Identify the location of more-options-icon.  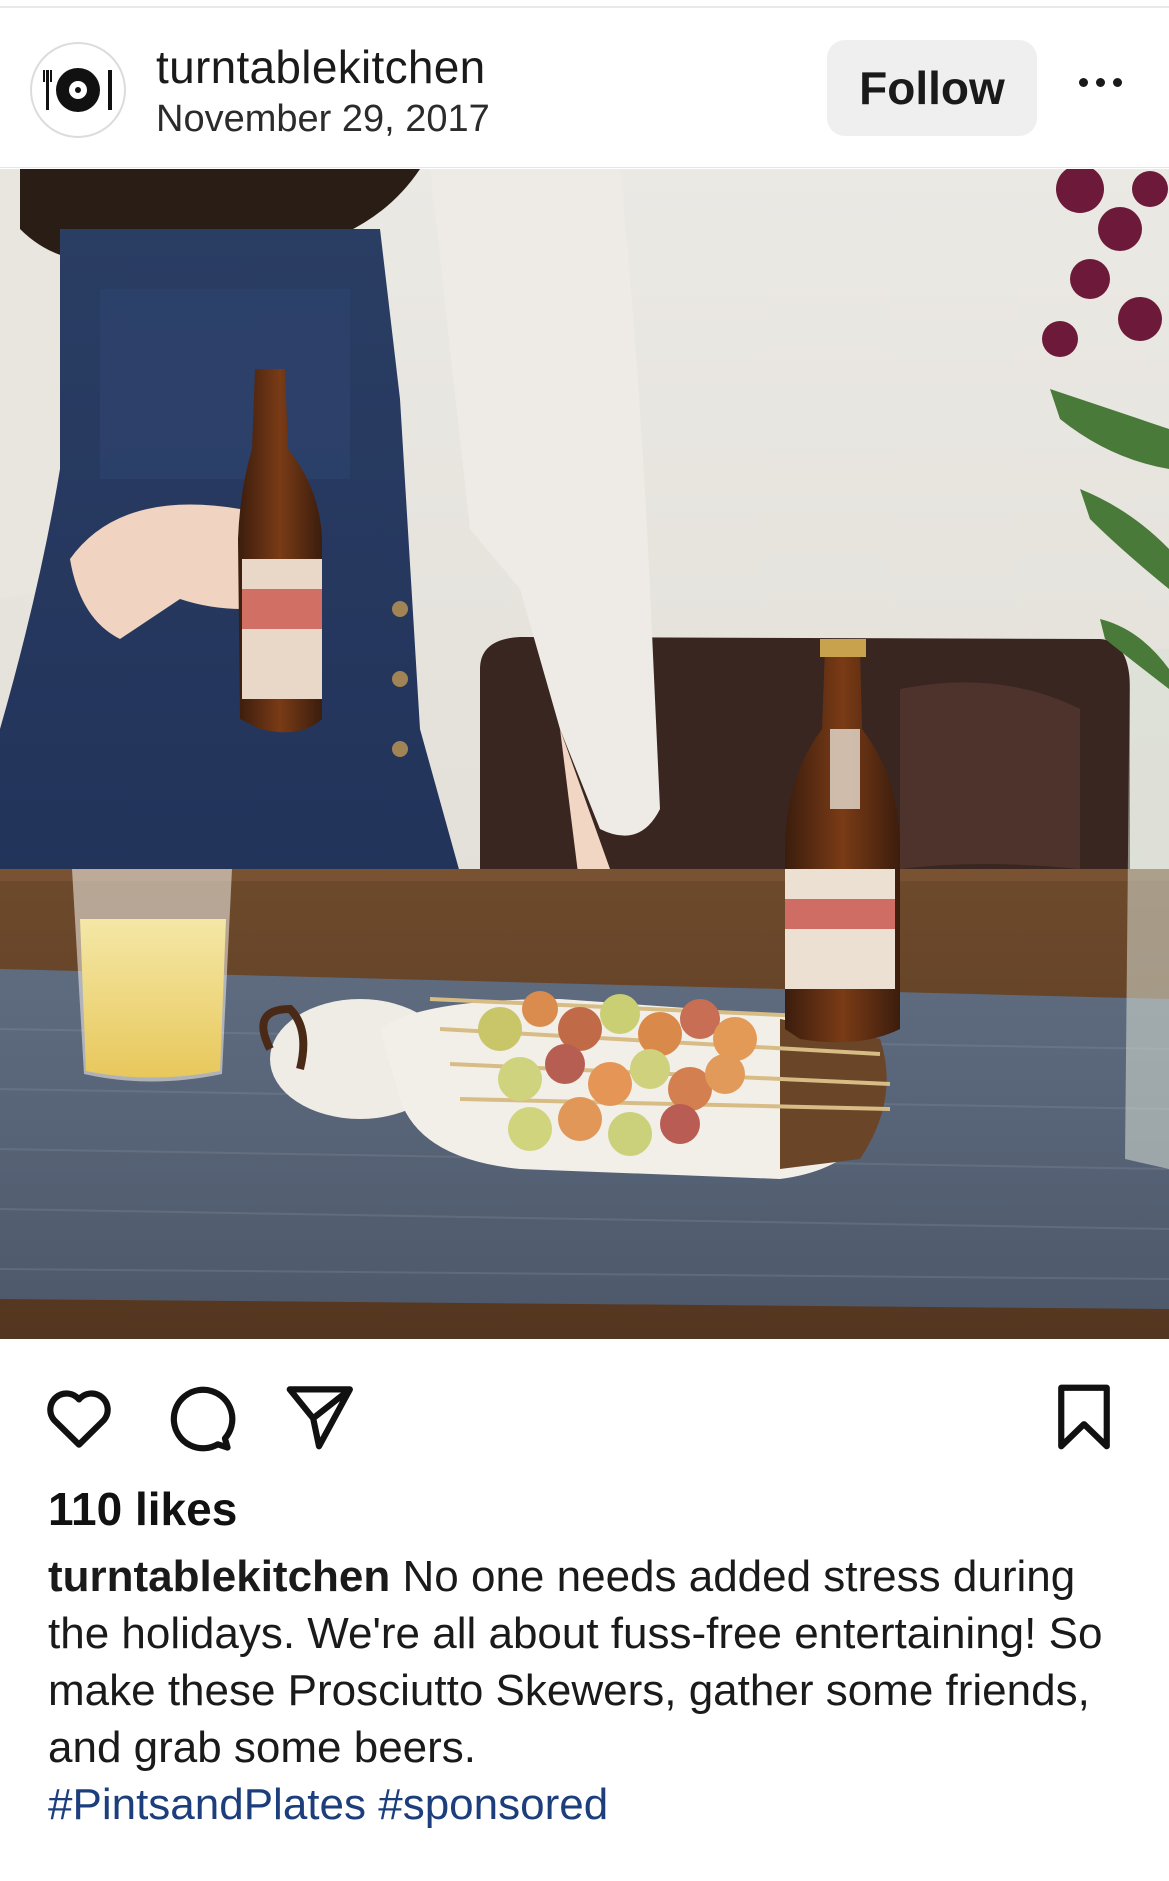
(1100, 82).